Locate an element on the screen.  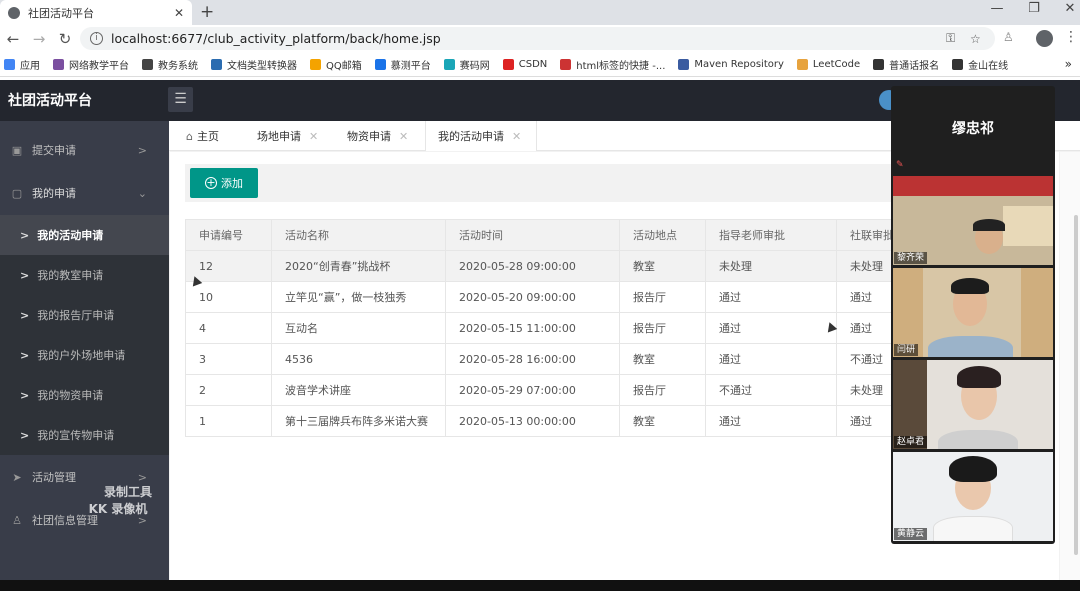
table-cell: 未处理 is located at coordinates (865, 390).